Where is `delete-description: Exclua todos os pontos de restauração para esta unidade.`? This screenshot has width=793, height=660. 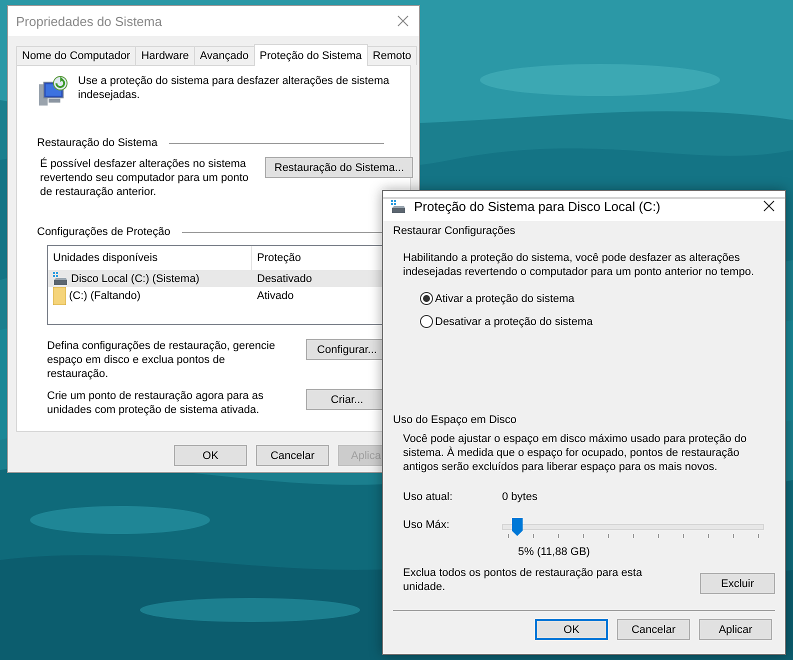
delete-description: Exclua todos os pontos de restauração para esta unidade. is located at coordinates (523, 580).